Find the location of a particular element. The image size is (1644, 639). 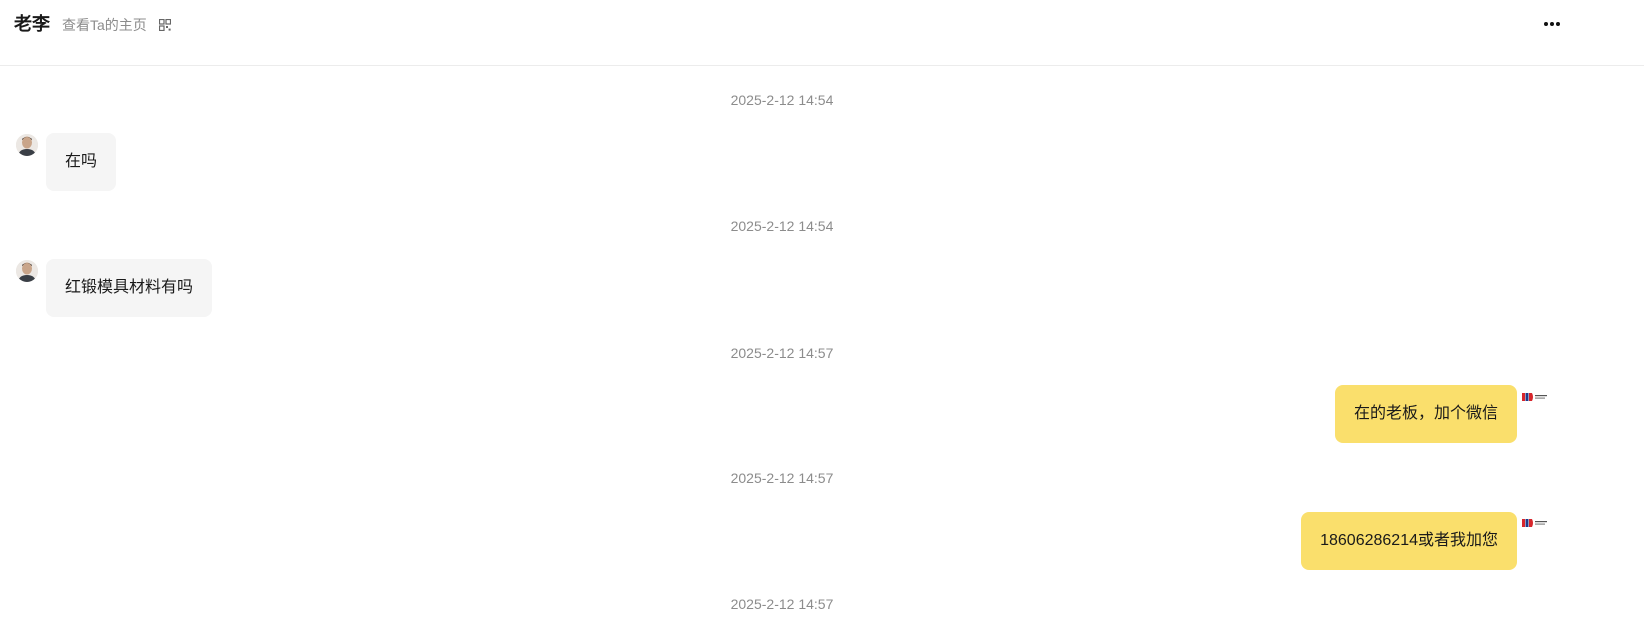

qr-code-icon is located at coordinates (165, 25).